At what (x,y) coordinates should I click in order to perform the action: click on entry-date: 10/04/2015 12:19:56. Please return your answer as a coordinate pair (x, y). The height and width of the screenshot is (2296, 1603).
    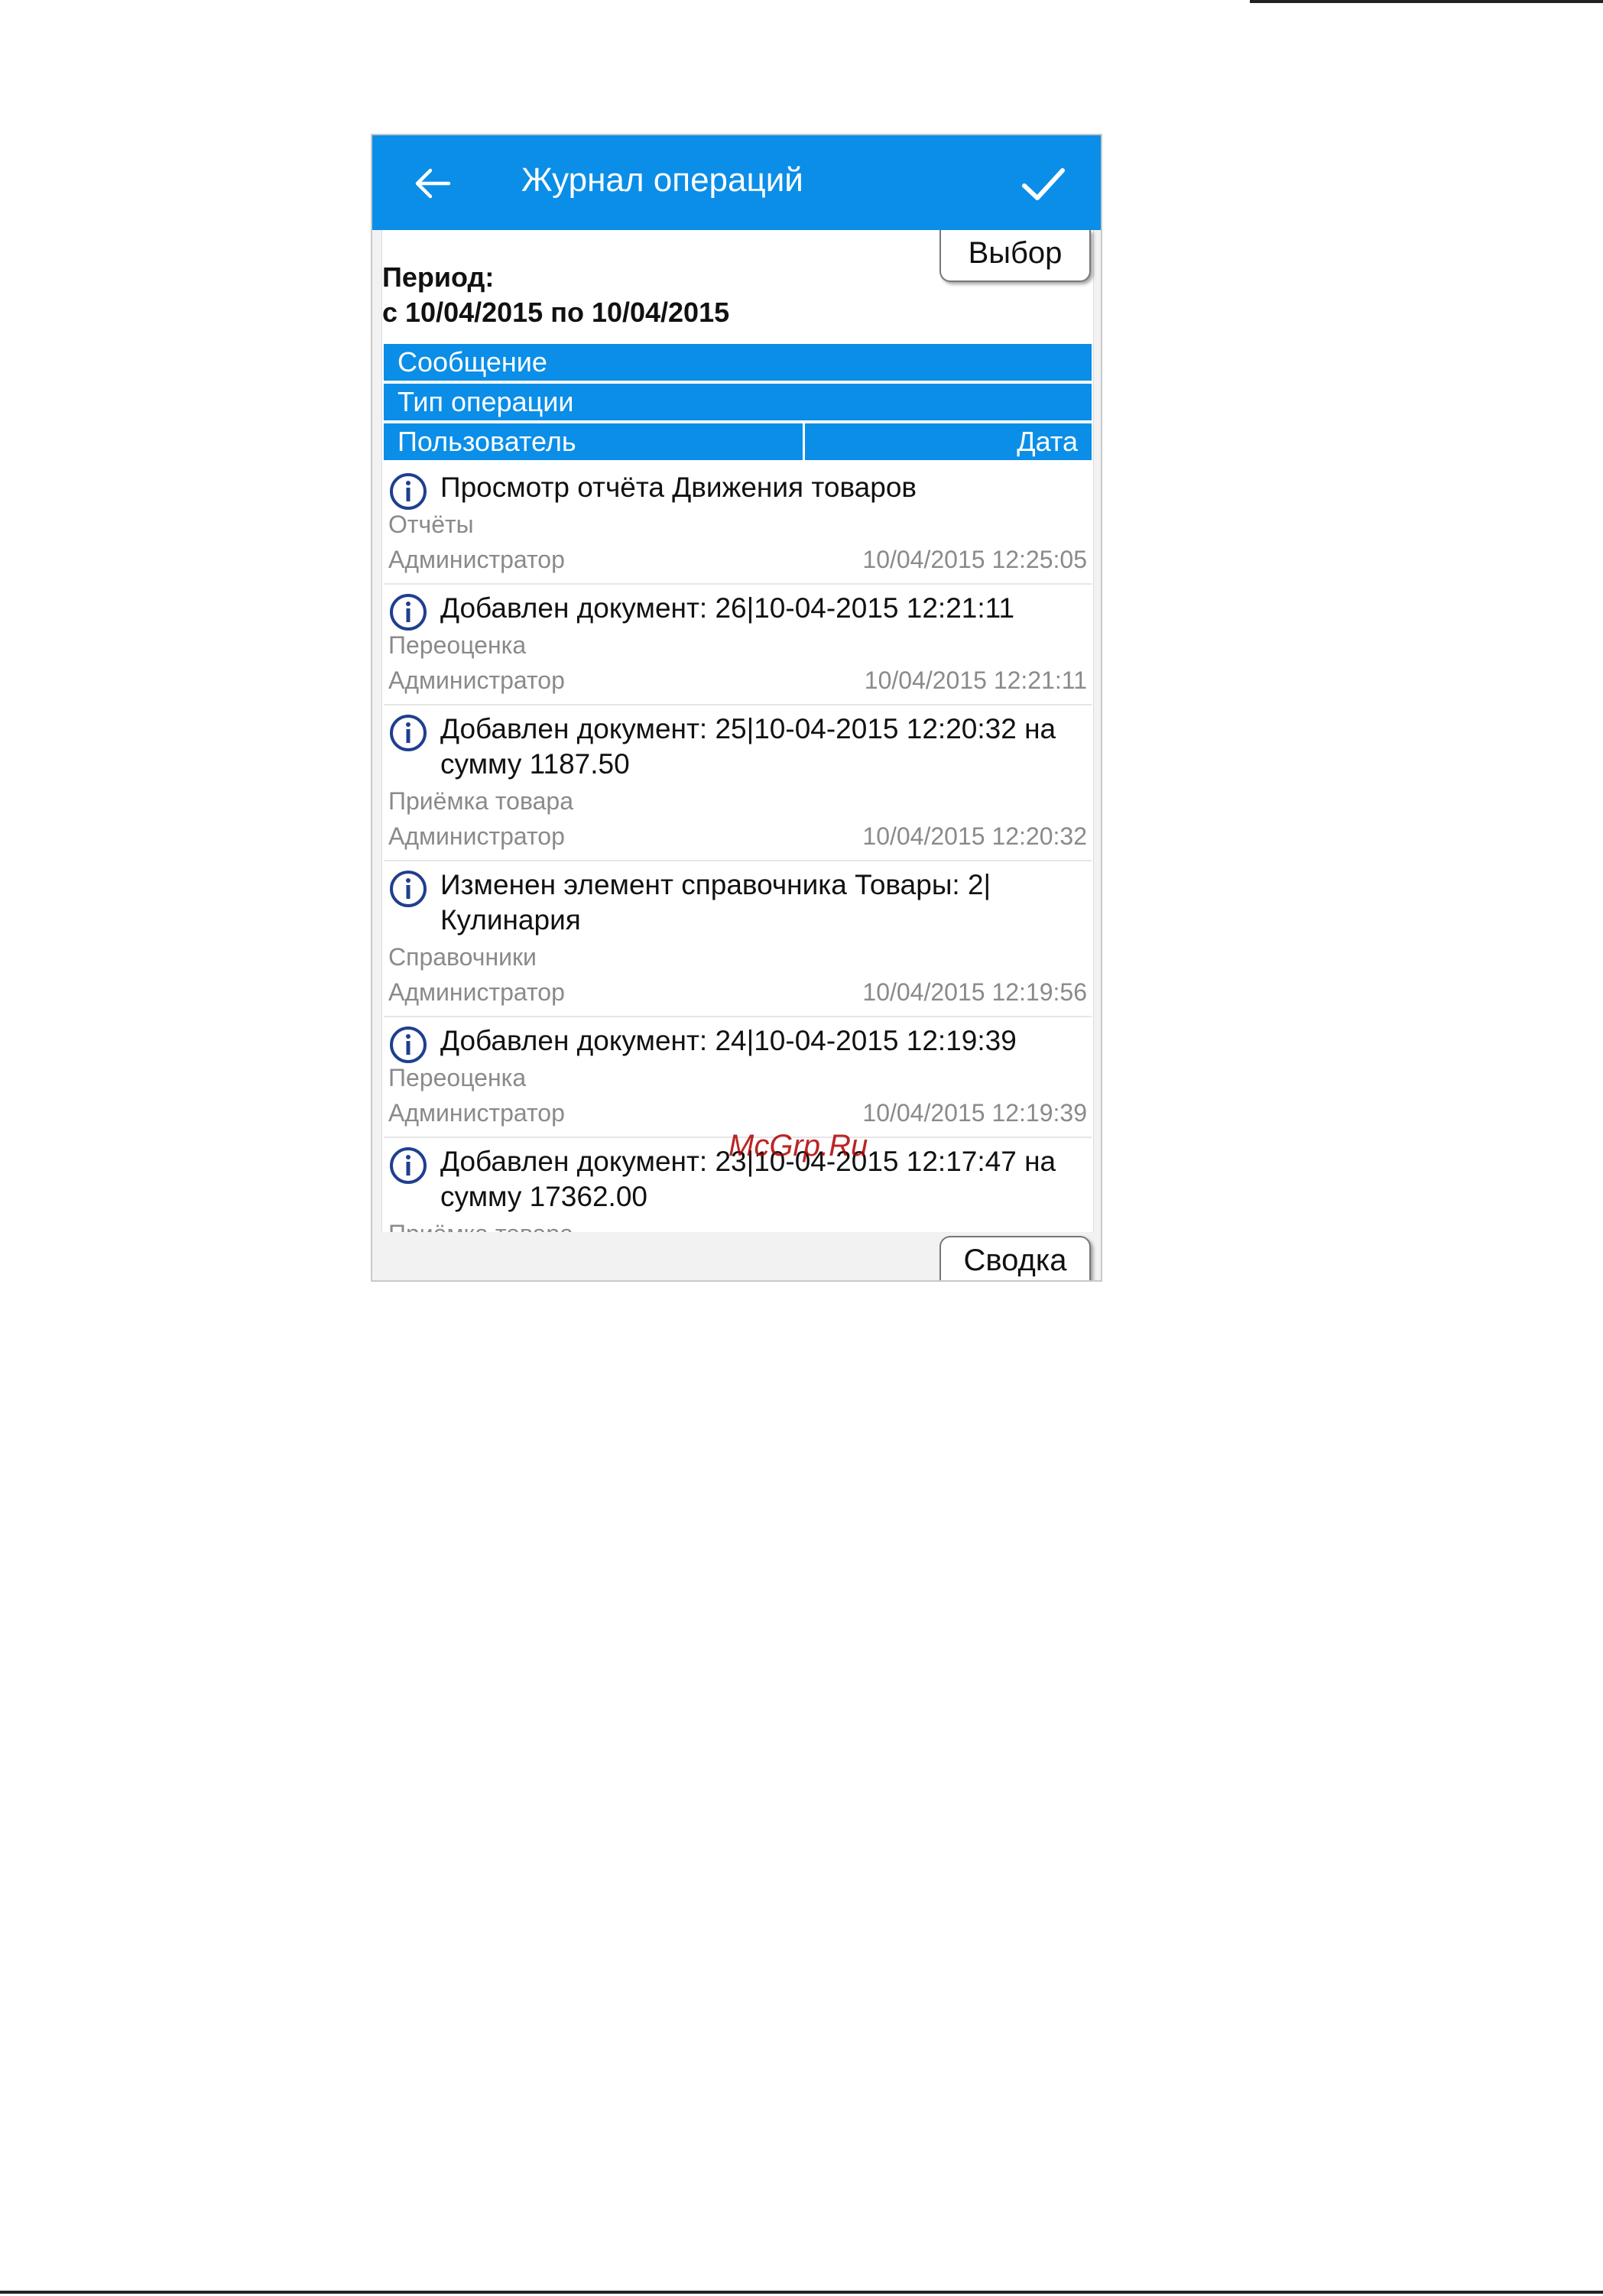
    Looking at the image, I should click on (974, 992).